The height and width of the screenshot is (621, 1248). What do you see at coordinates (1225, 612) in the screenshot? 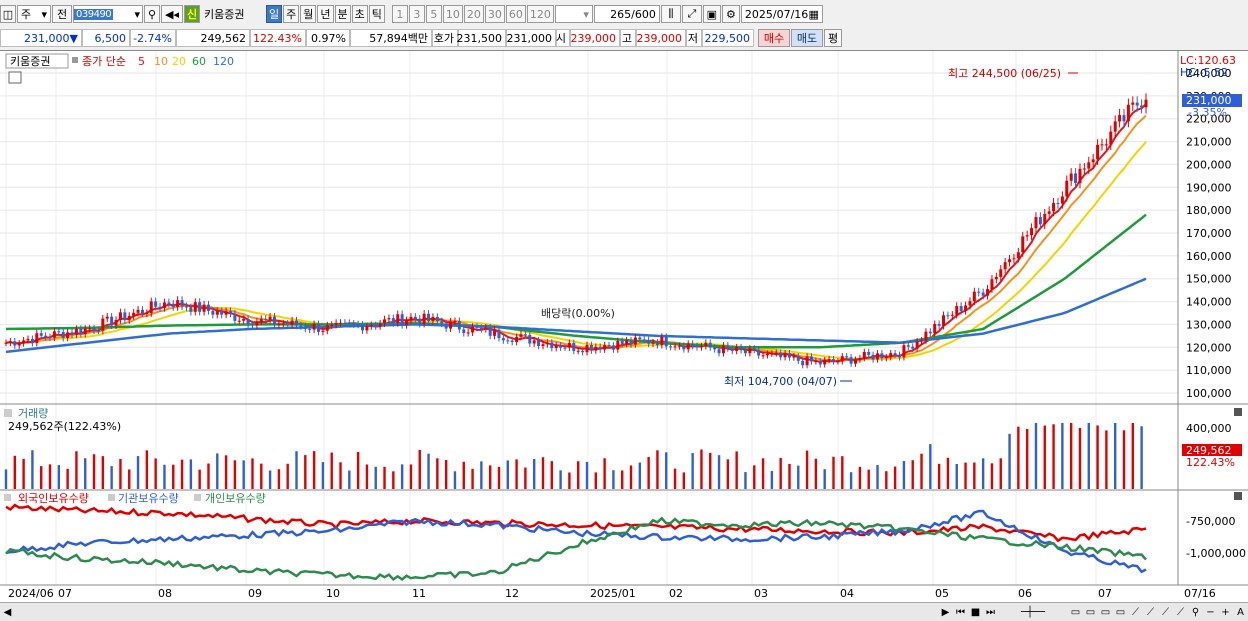
I see `plus-icon: +` at bounding box center [1225, 612].